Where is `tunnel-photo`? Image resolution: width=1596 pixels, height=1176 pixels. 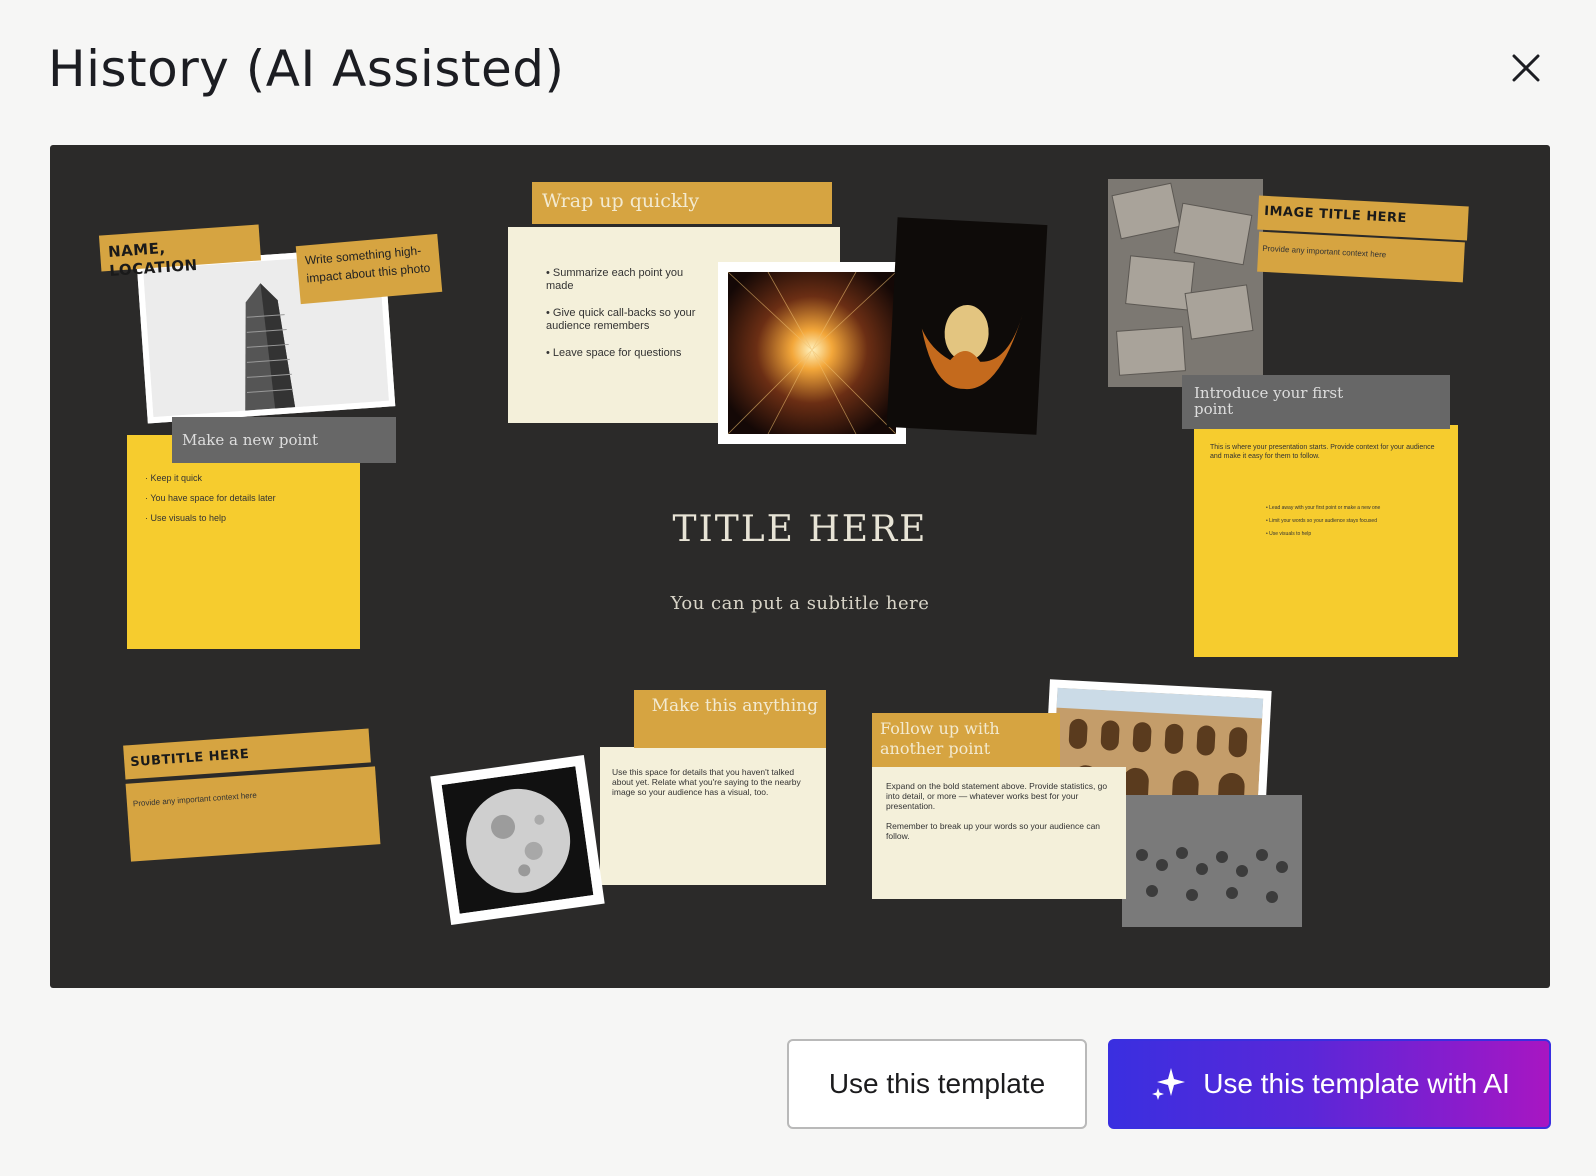 tunnel-photo is located at coordinates (812, 353).